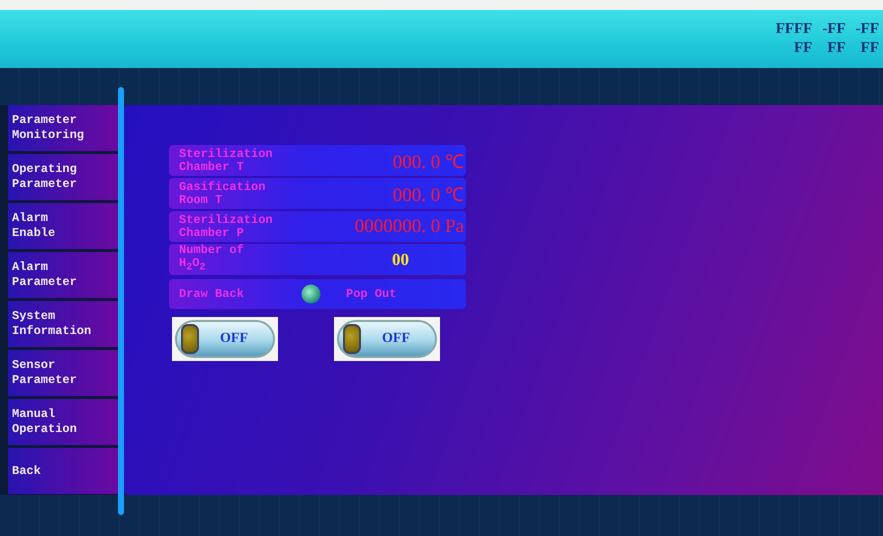 The width and height of the screenshot is (883, 536). I want to click on reading-label: Number of H$_{2}$O$_{2}$, so click(211, 259).